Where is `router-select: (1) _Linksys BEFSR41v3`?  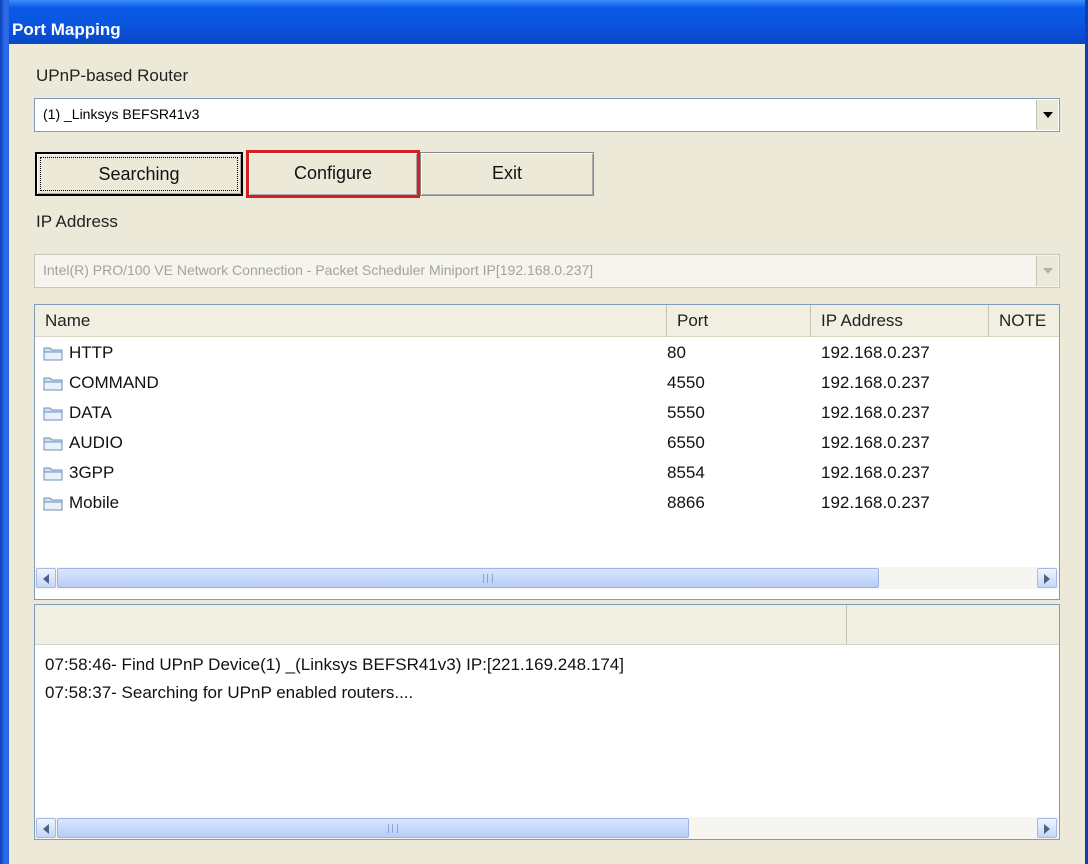 router-select: (1) _Linksys BEFSR41v3 is located at coordinates (547, 115).